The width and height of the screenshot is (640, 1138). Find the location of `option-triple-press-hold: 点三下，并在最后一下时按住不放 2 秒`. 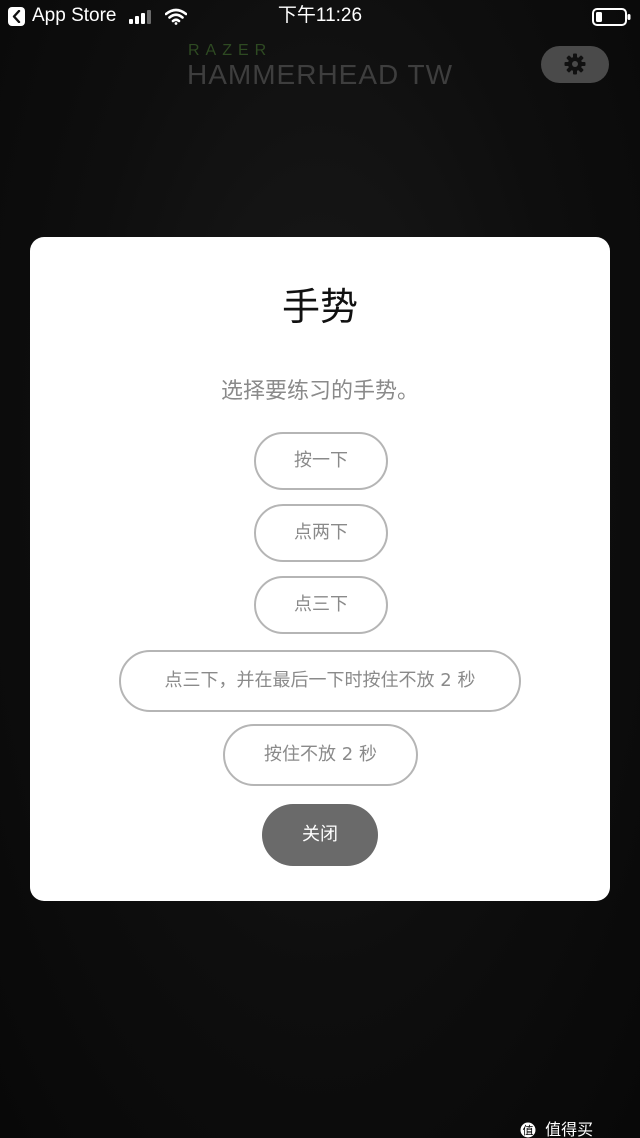

option-triple-press-hold: 点三下，并在最后一下时按住不放 2 秒 is located at coordinates (320, 681).